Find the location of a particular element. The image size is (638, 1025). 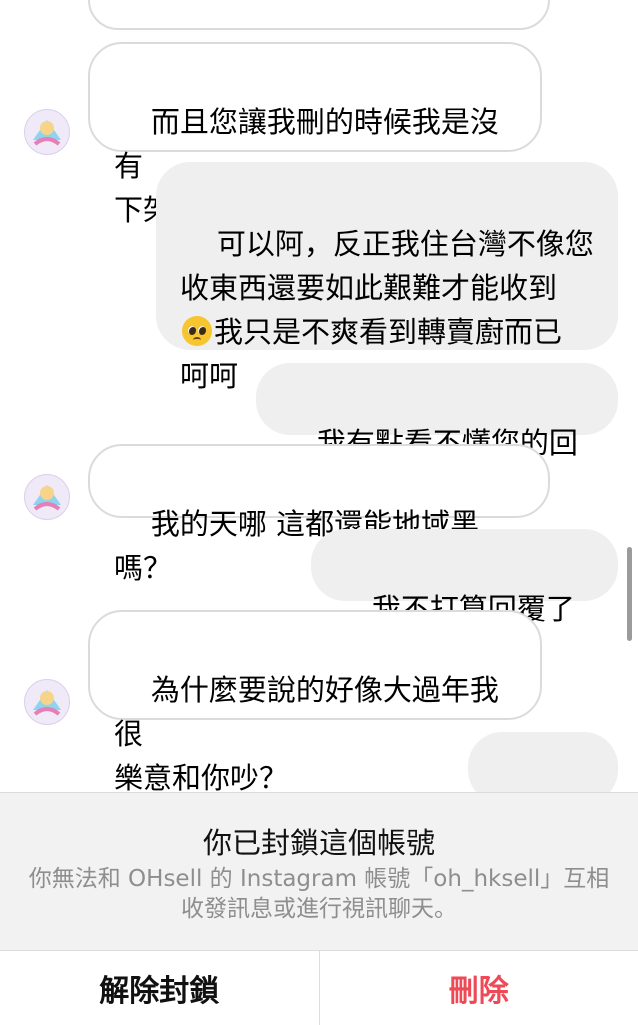

pleading-face-icon is located at coordinates (197, 331).